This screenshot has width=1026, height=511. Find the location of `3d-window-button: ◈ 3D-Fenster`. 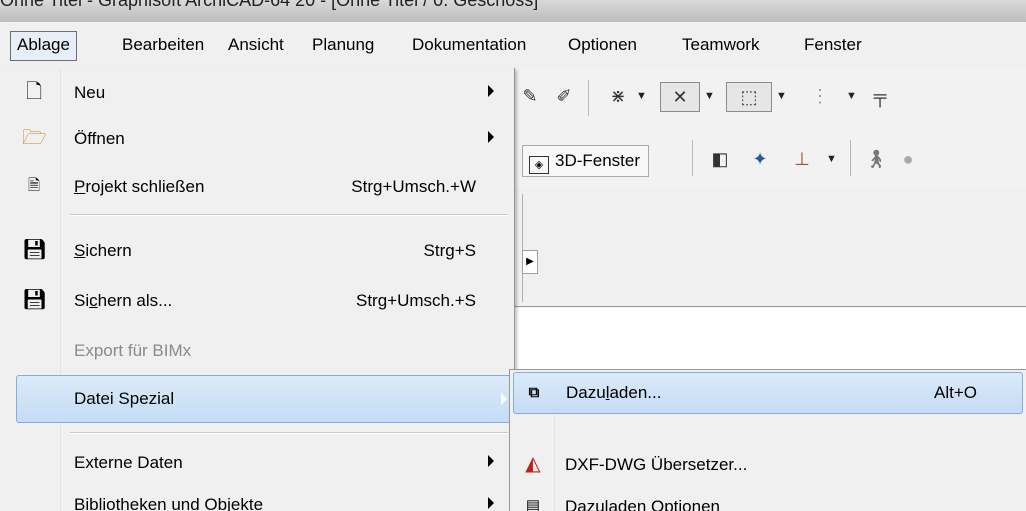

3d-window-button: ◈ 3D-Fenster is located at coordinates (586, 161).